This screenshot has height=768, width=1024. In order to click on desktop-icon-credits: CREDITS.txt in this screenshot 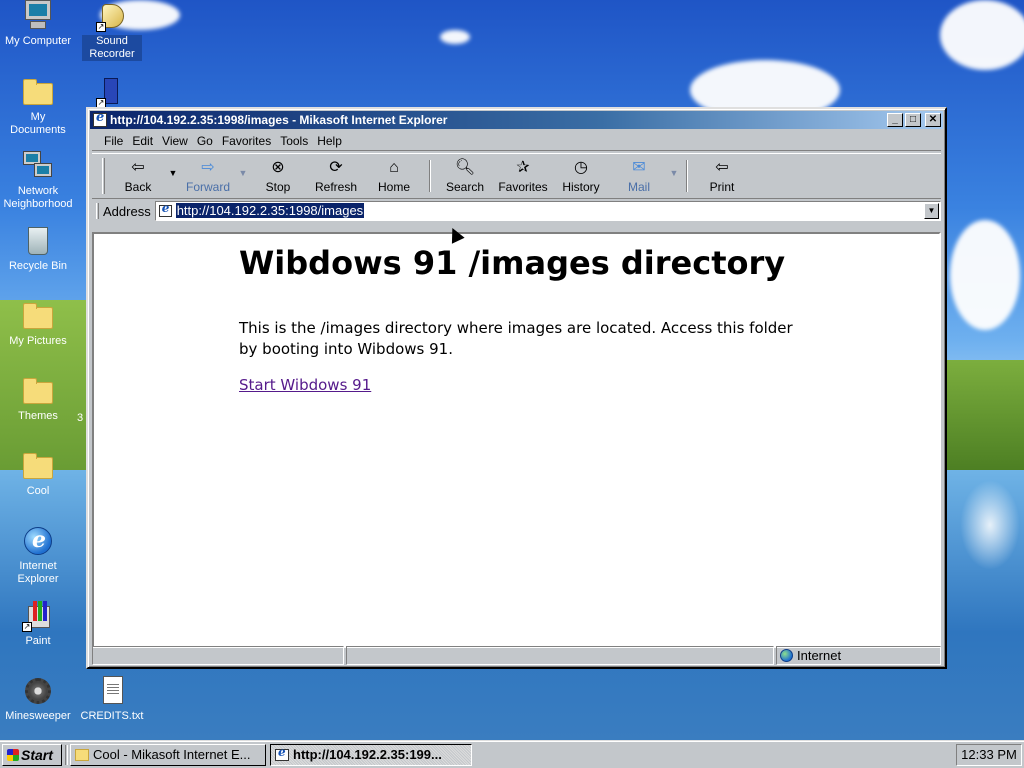, I will do `click(112, 699)`.